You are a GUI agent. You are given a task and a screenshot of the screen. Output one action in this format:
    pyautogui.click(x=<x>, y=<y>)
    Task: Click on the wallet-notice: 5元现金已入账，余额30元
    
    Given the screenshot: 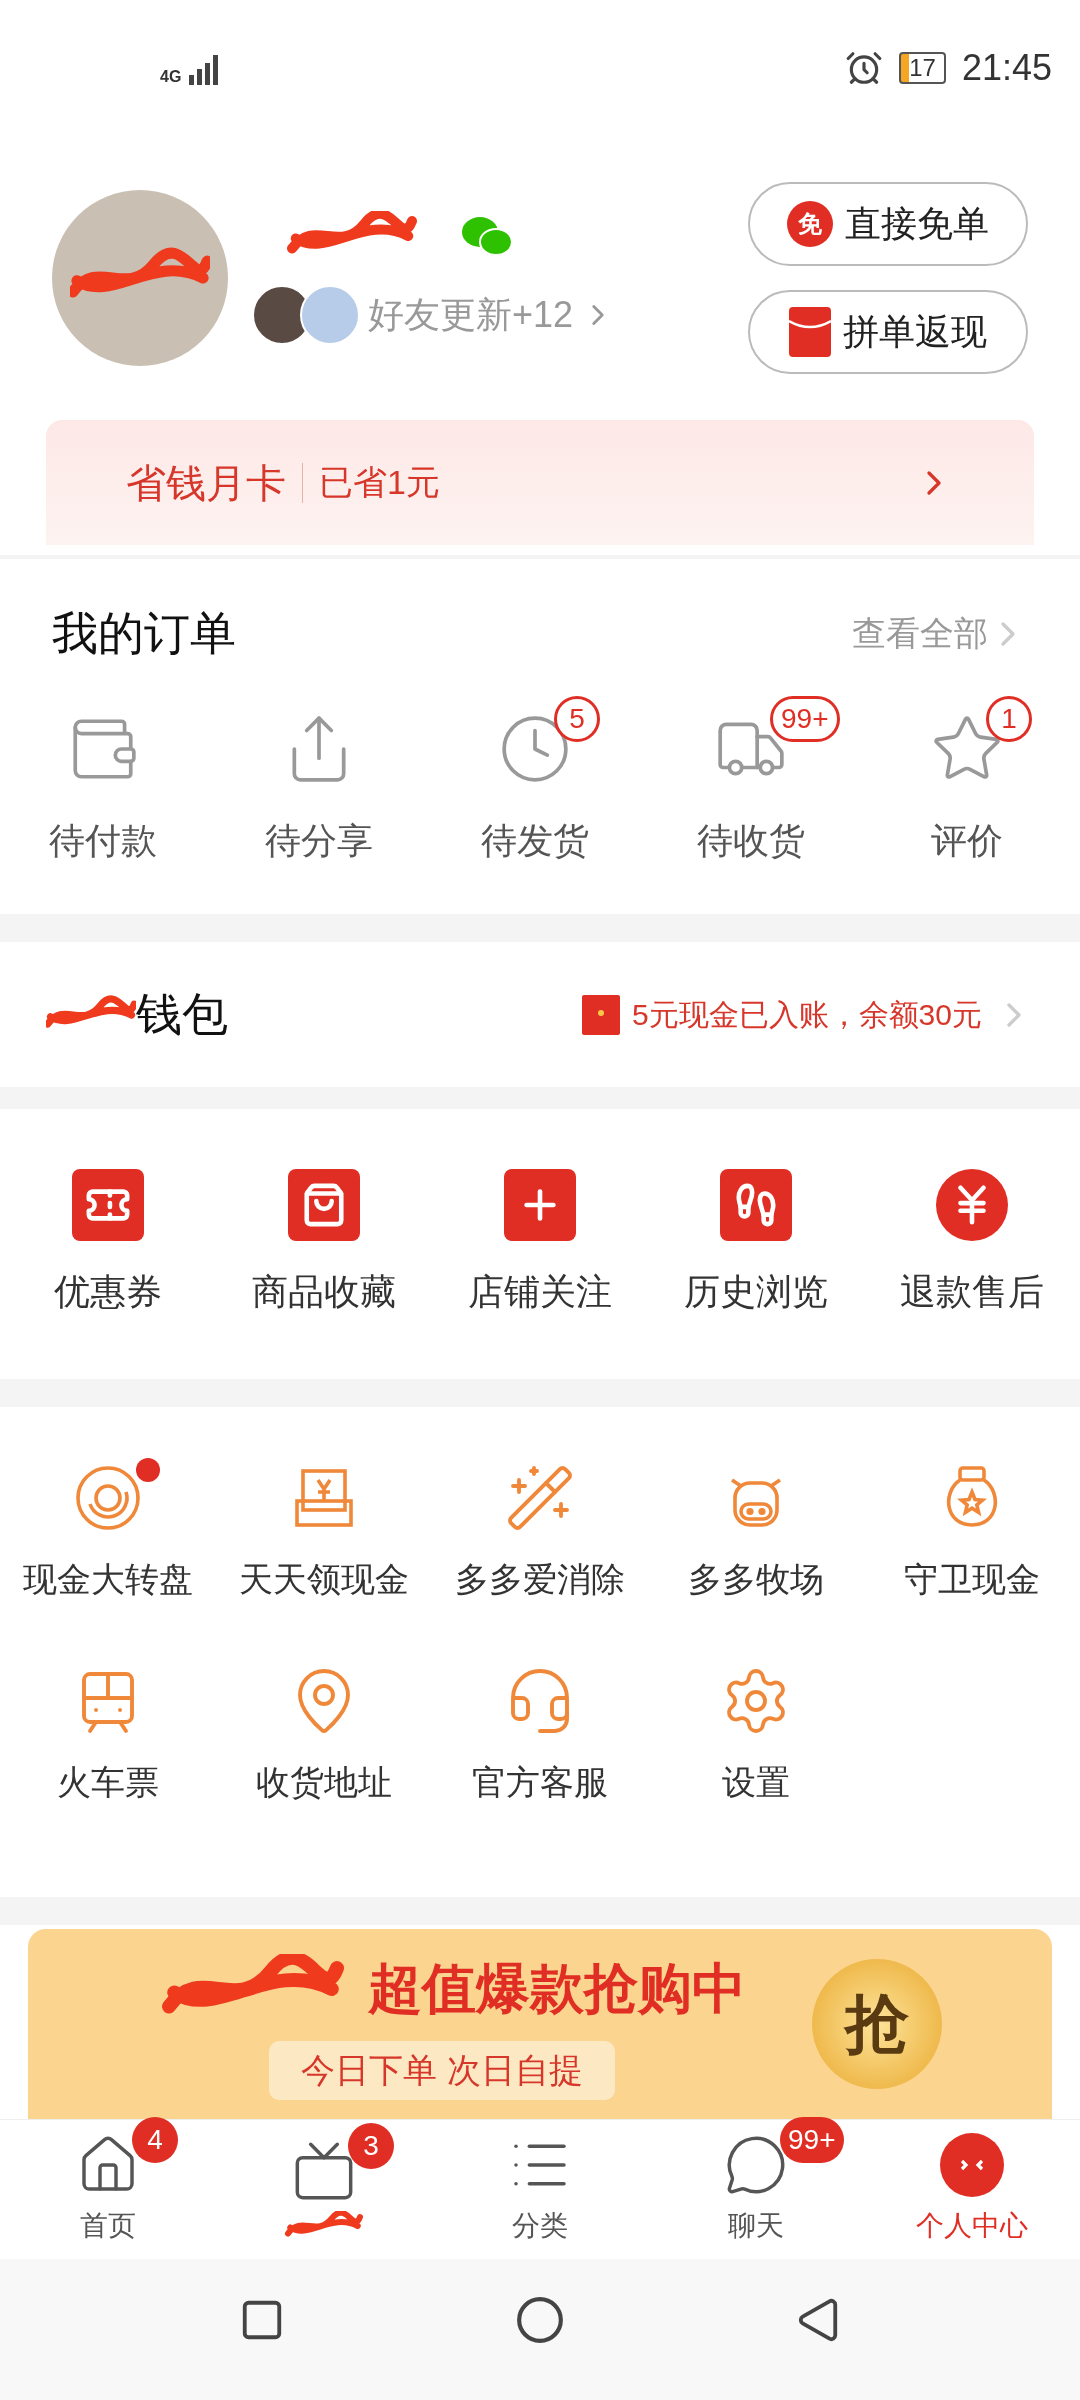 What is the action you would take?
    pyautogui.click(x=806, y=1014)
    